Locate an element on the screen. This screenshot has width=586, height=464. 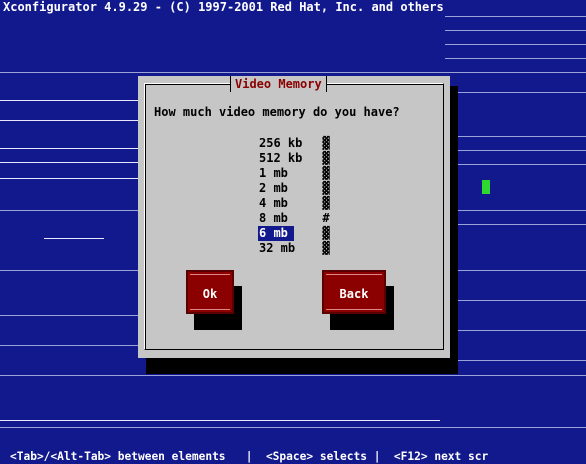
terminal-cursor is located at coordinates (486, 187).